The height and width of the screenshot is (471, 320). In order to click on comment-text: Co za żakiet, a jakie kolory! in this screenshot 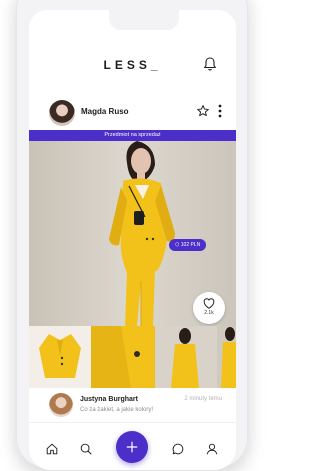, I will do `click(117, 410)`.